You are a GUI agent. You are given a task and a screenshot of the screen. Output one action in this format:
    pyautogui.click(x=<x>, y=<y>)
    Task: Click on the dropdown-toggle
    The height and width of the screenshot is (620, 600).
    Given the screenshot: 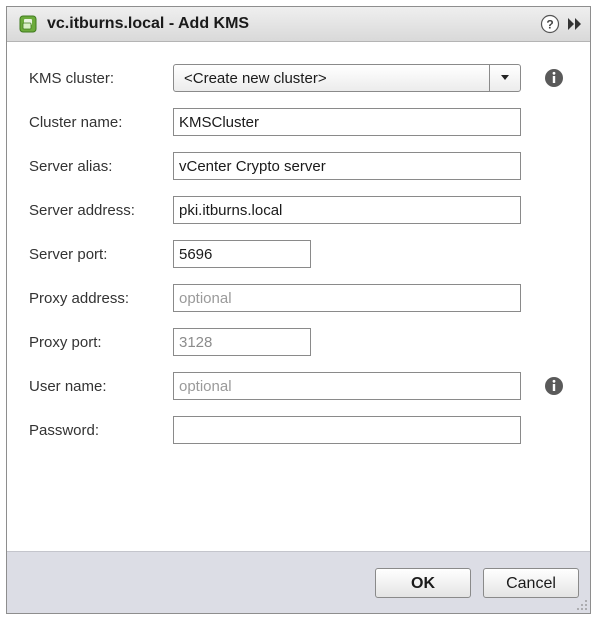 What is the action you would take?
    pyautogui.click(x=504, y=78)
    